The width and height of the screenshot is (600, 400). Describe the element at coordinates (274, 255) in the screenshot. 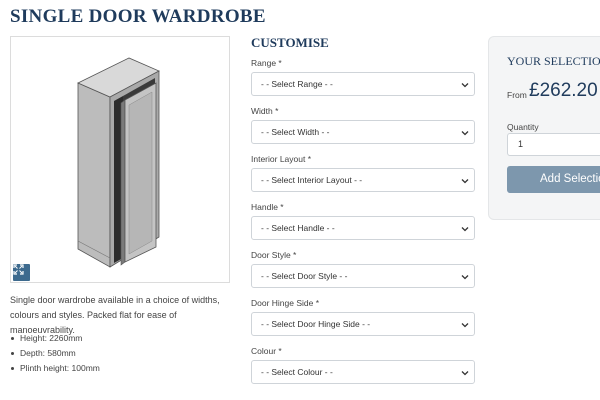

I see `door-style-label: Door Style *` at that location.